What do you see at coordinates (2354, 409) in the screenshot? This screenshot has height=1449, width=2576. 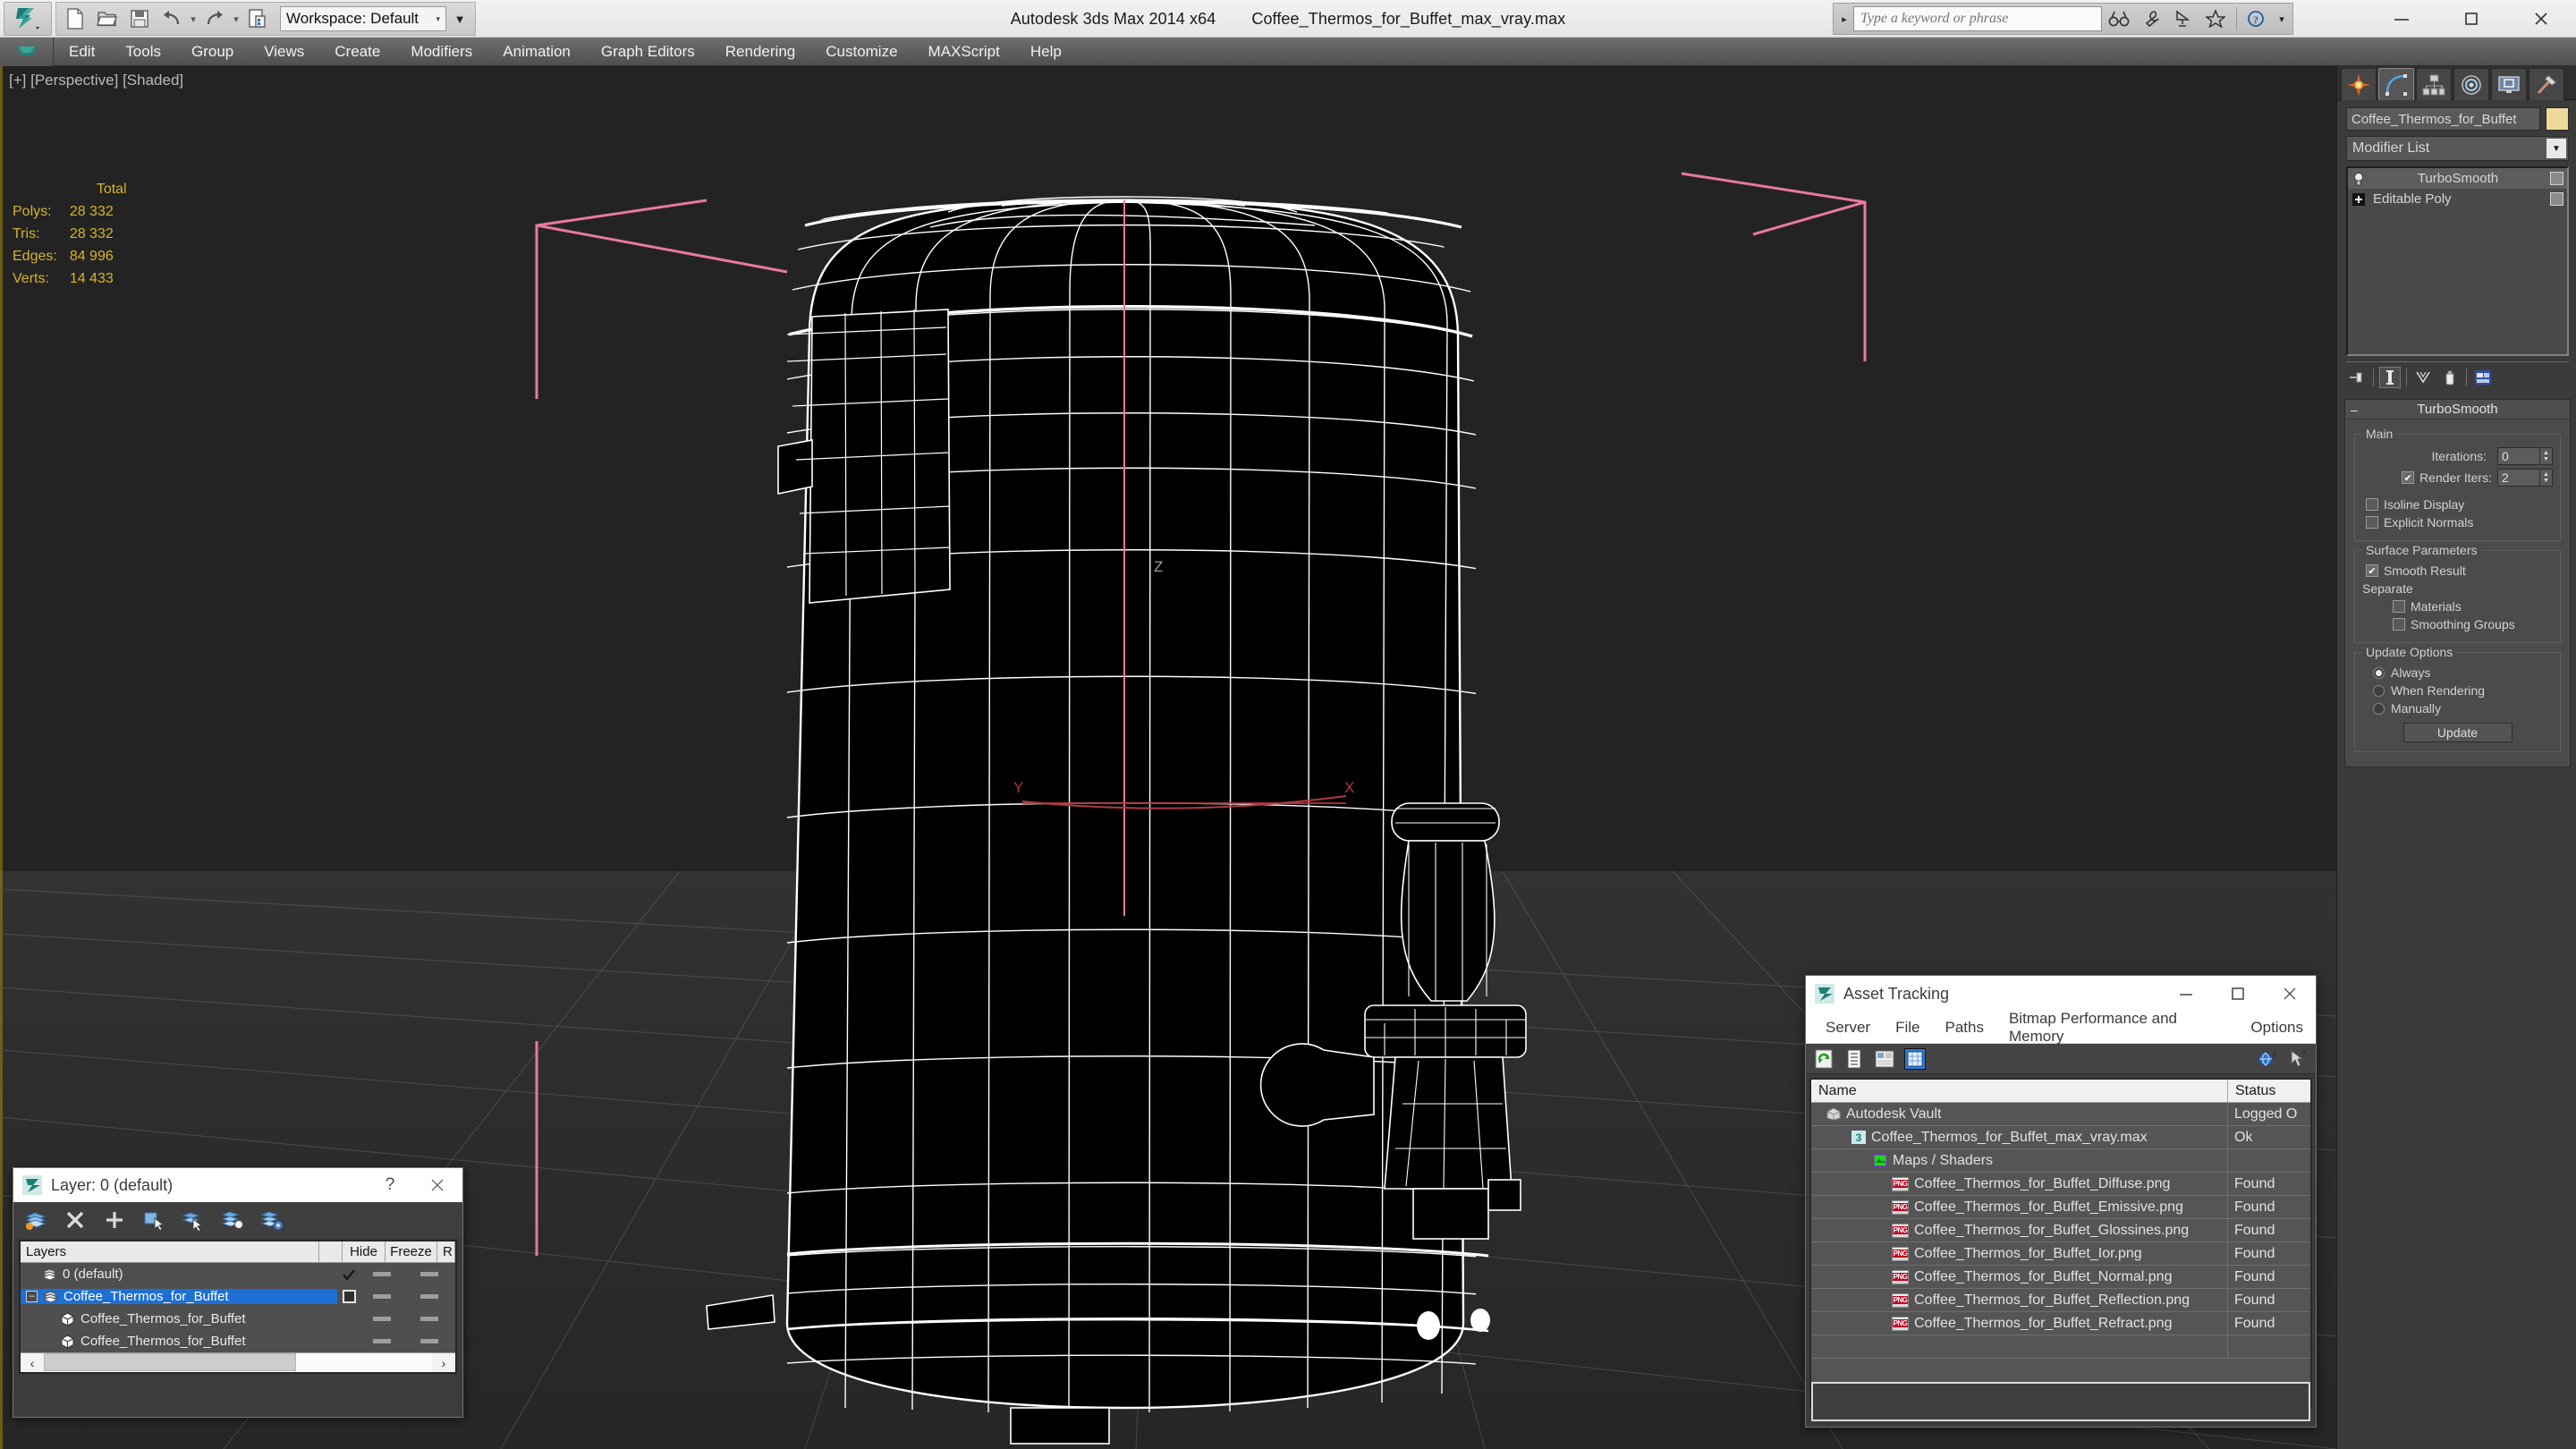 I see `collapse-icon: –` at bounding box center [2354, 409].